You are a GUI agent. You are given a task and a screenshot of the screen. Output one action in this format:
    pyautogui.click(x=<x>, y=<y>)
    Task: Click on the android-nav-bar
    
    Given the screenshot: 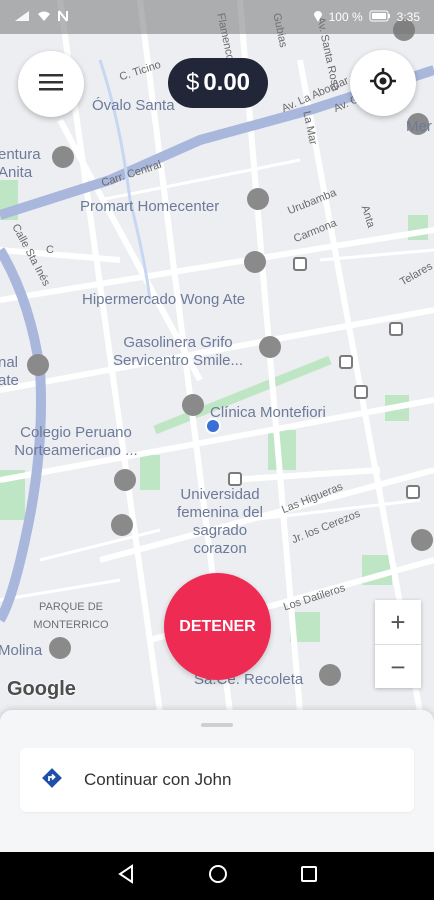 What is the action you would take?
    pyautogui.click(x=217, y=876)
    